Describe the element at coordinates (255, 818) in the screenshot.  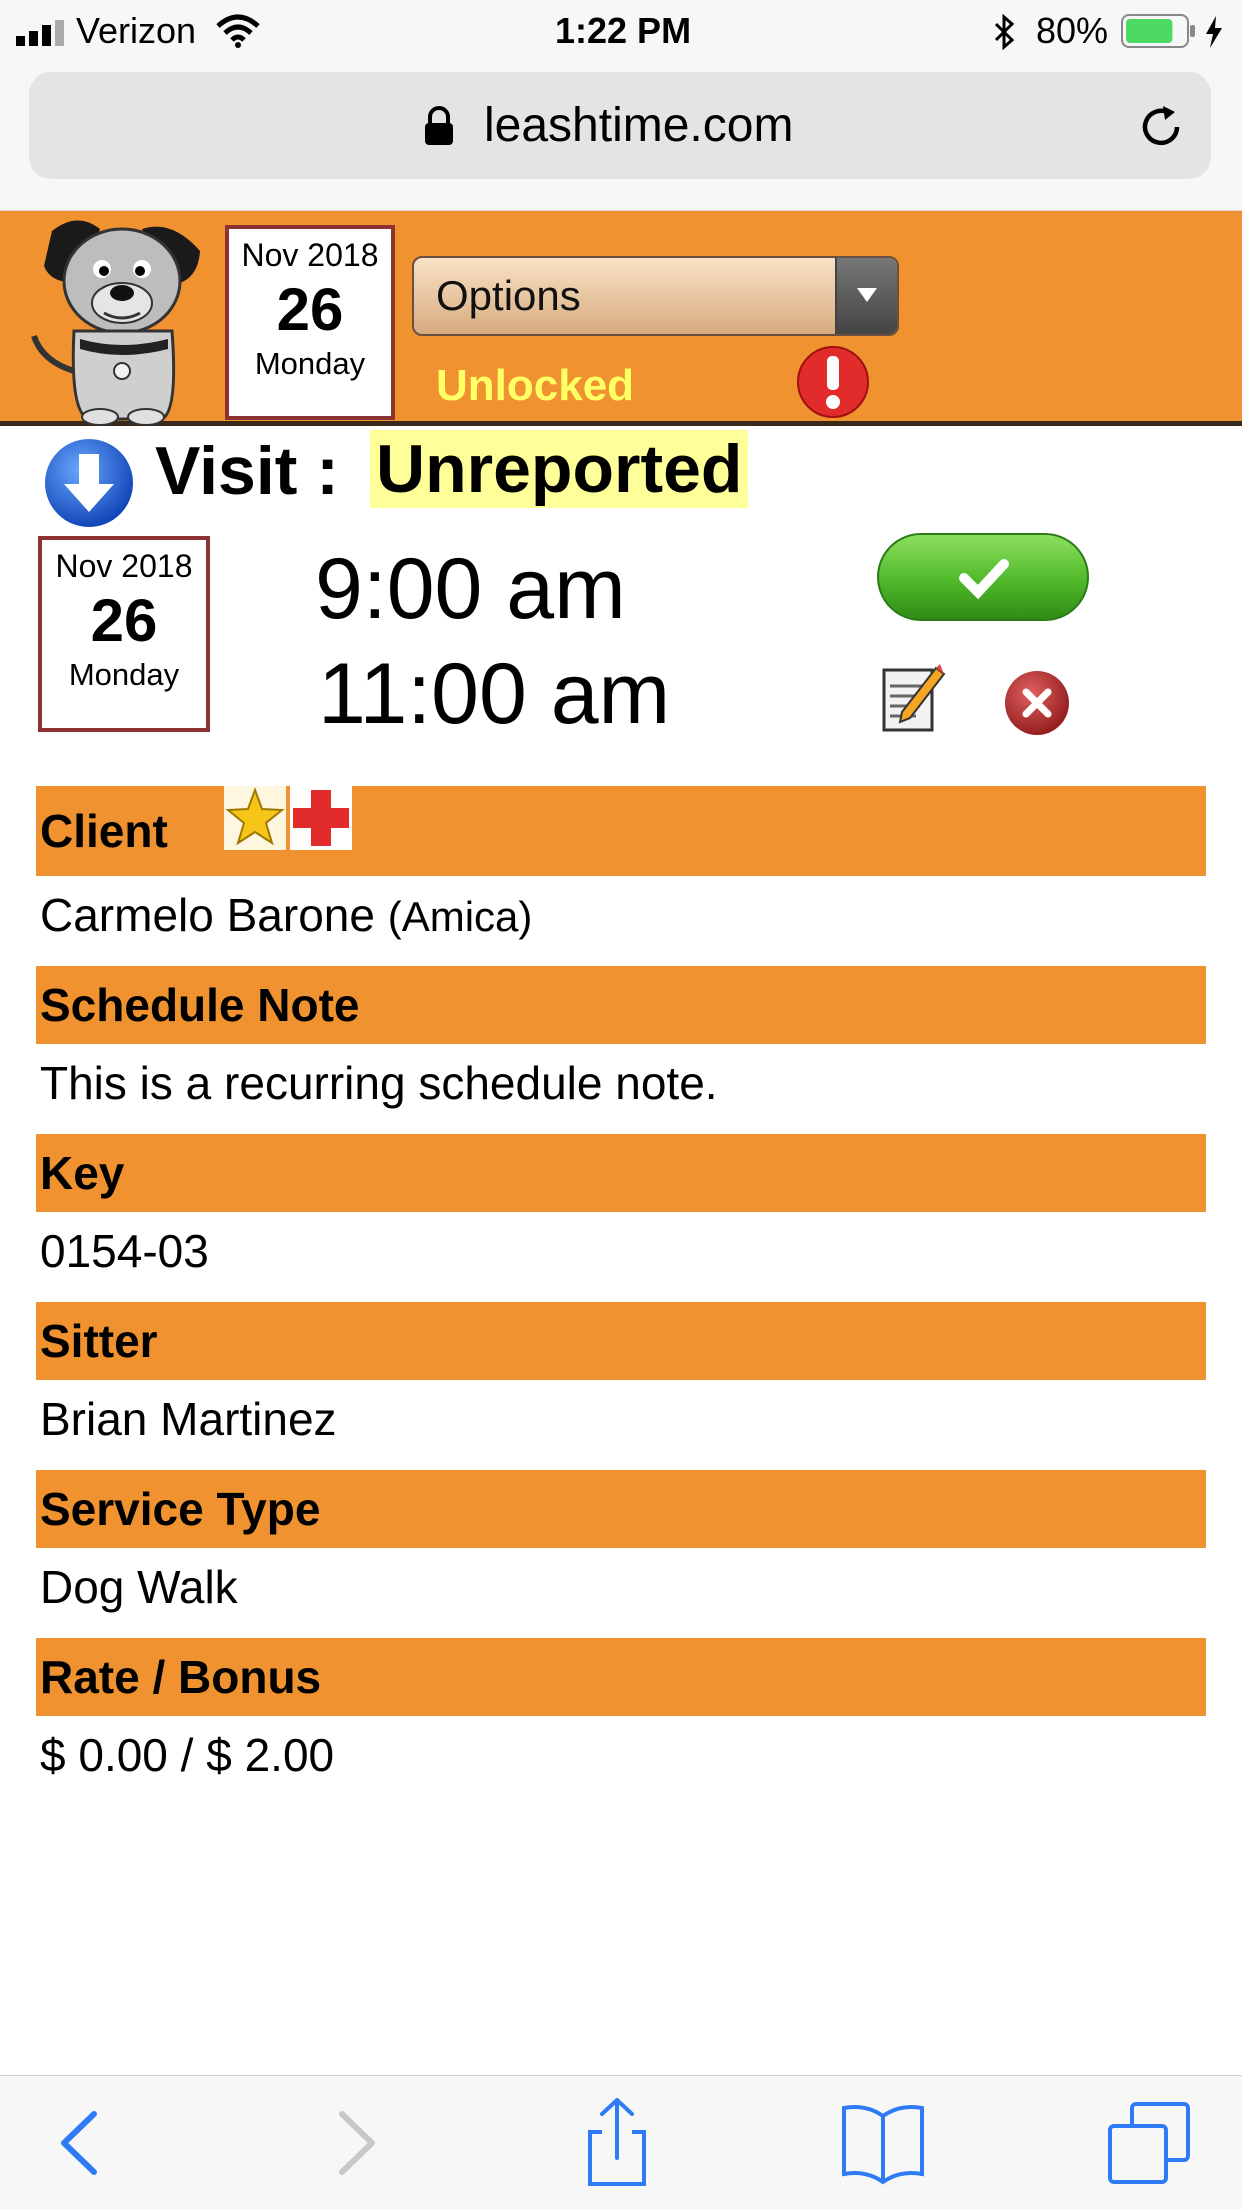
I see `star-icon` at that location.